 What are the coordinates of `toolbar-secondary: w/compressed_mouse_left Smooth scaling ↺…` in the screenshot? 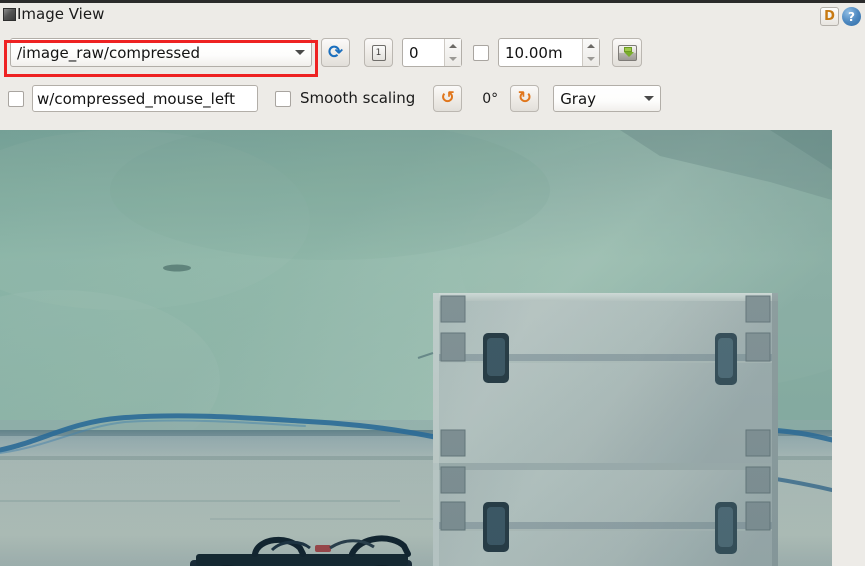 It's located at (432, 98).